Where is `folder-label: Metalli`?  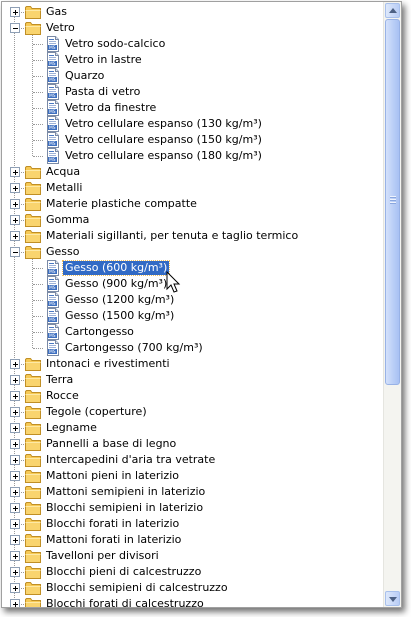
folder-label: Metalli is located at coordinates (64, 188).